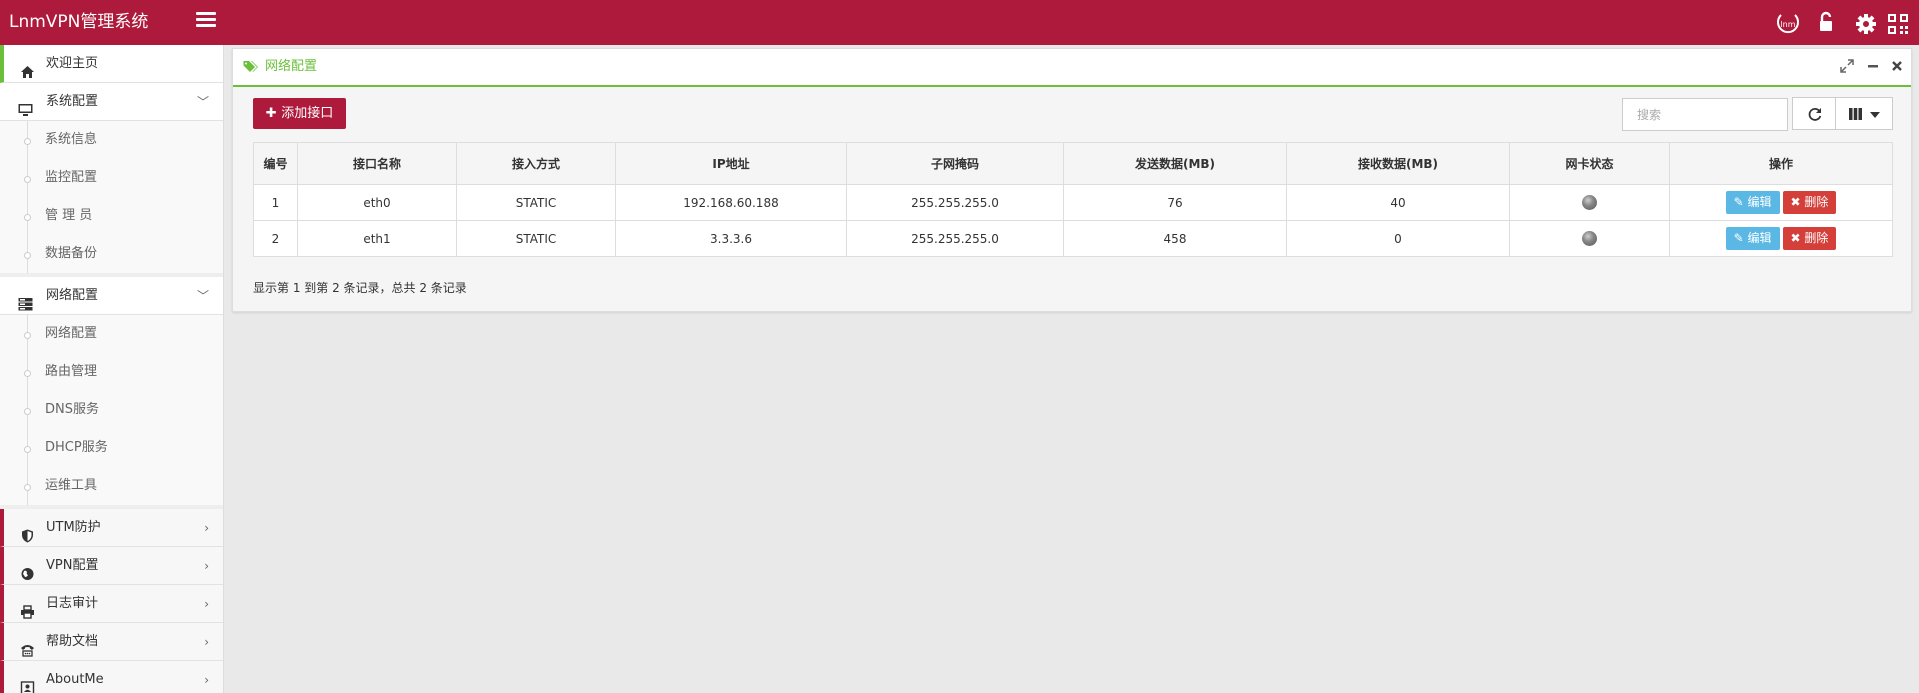 This screenshot has width=1919, height=693. What do you see at coordinates (111, 566) in the screenshot?
I see `sidebar-item-vpn: VPN配置 ›` at bounding box center [111, 566].